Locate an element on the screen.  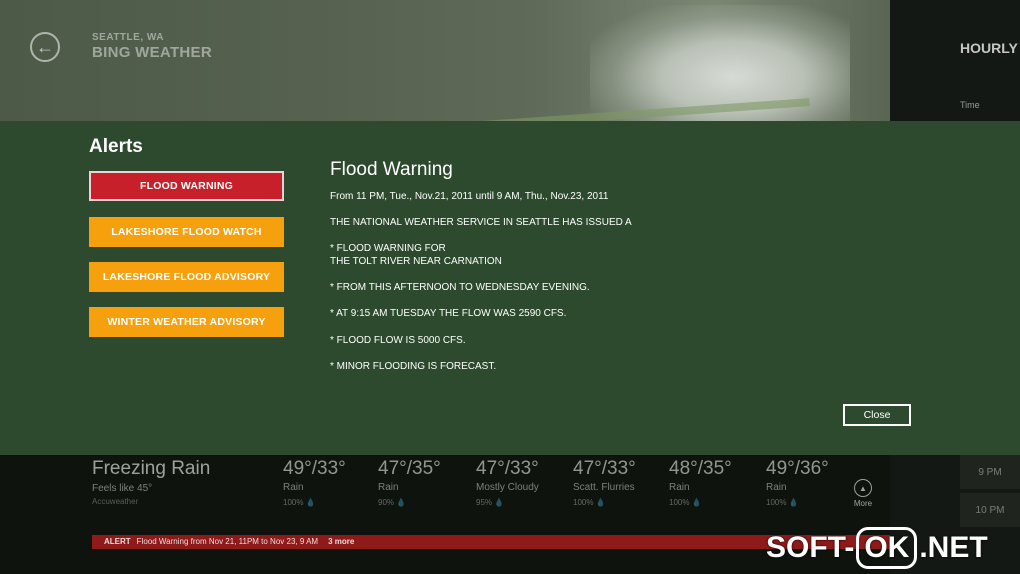
close-button: Close is located at coordinates (877, 415).